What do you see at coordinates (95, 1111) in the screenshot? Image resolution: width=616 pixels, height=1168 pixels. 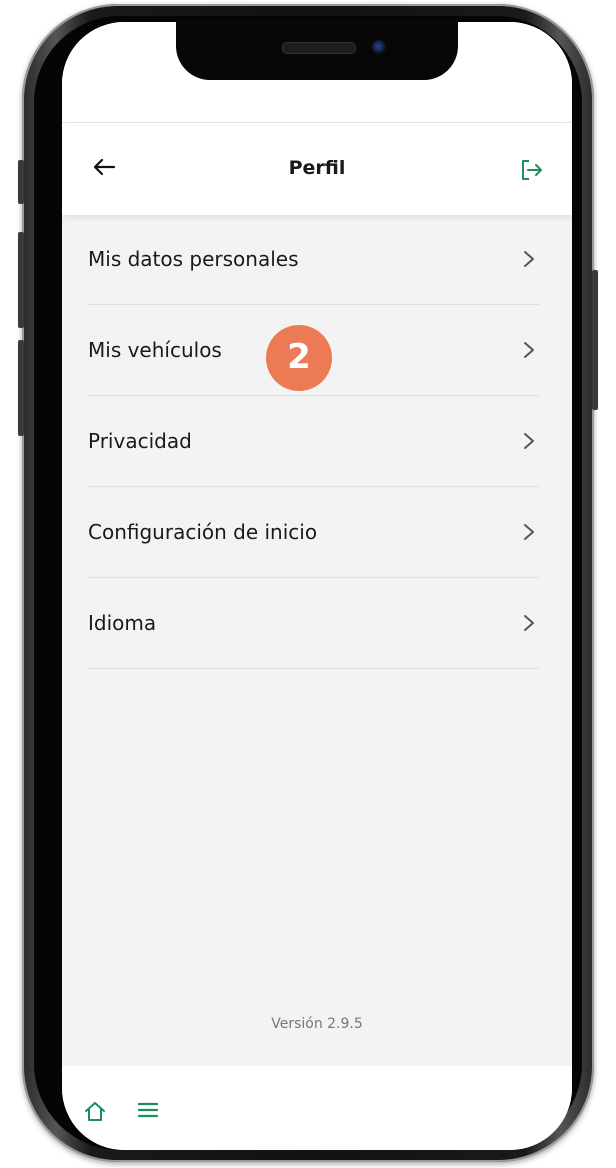 I see `home-icon` at bounding box center [95, 1111].